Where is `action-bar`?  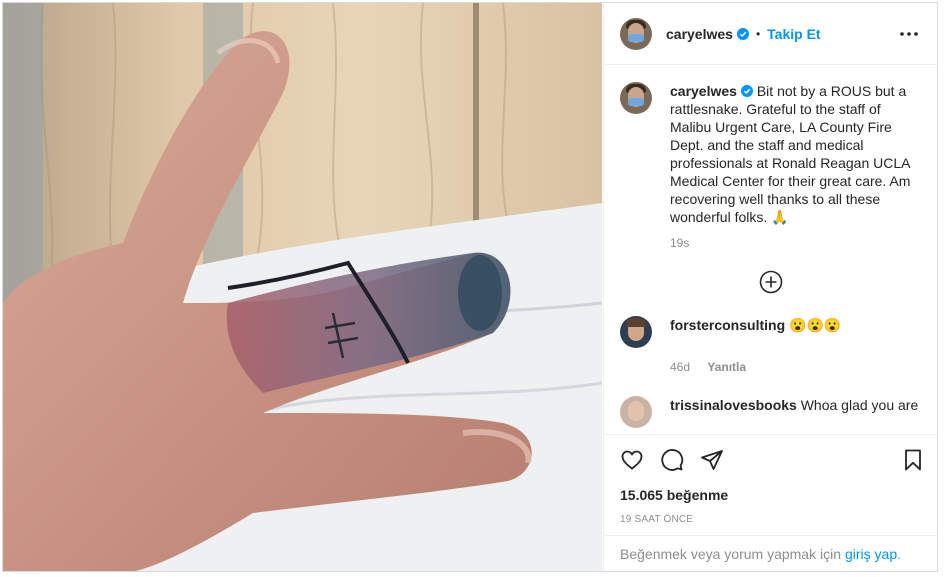 action-bar is located at coordinates (770, 459).